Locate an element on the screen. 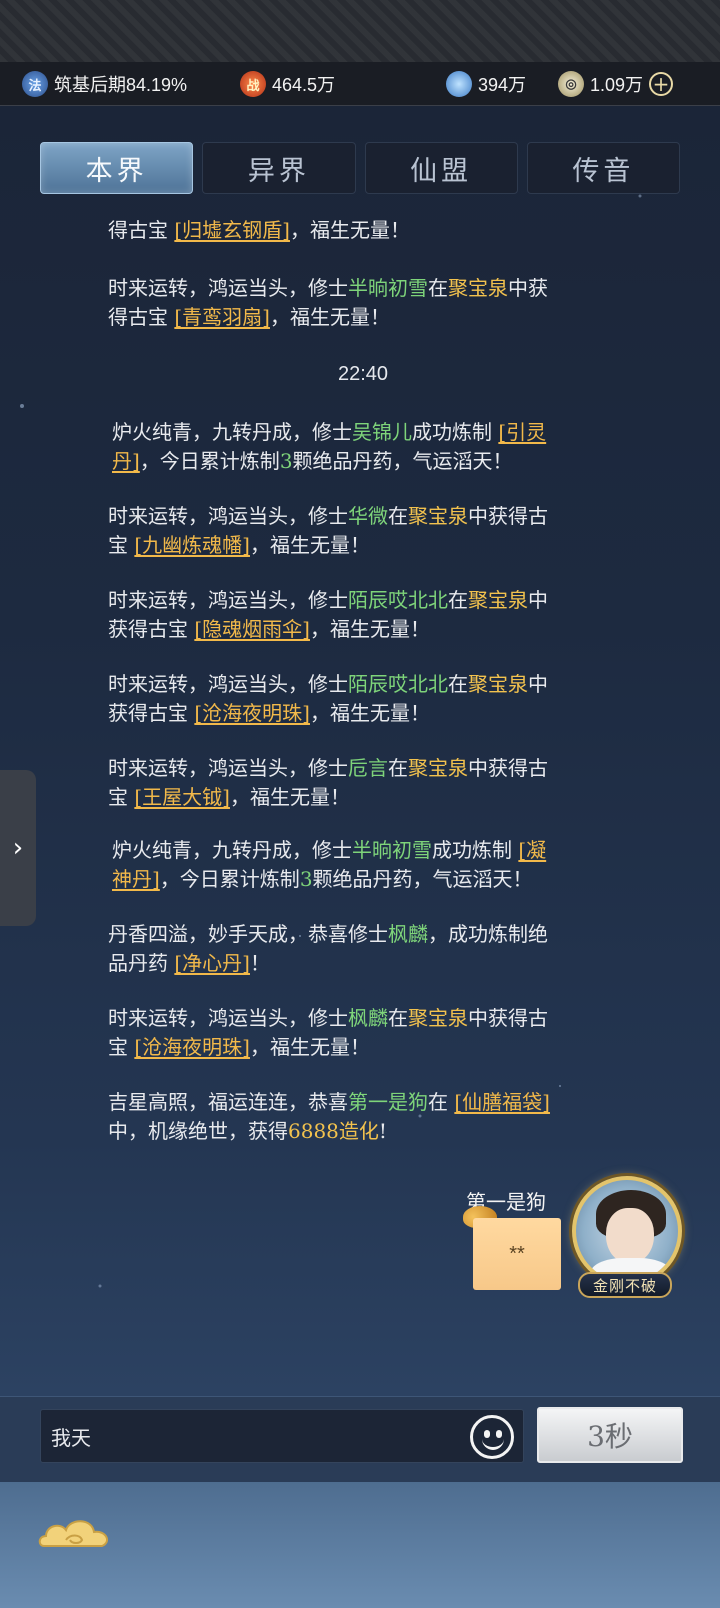 The height and width of the screenshot is (1608, 720). player-name: 吴锦儿 is located at coordinates (382, 432).